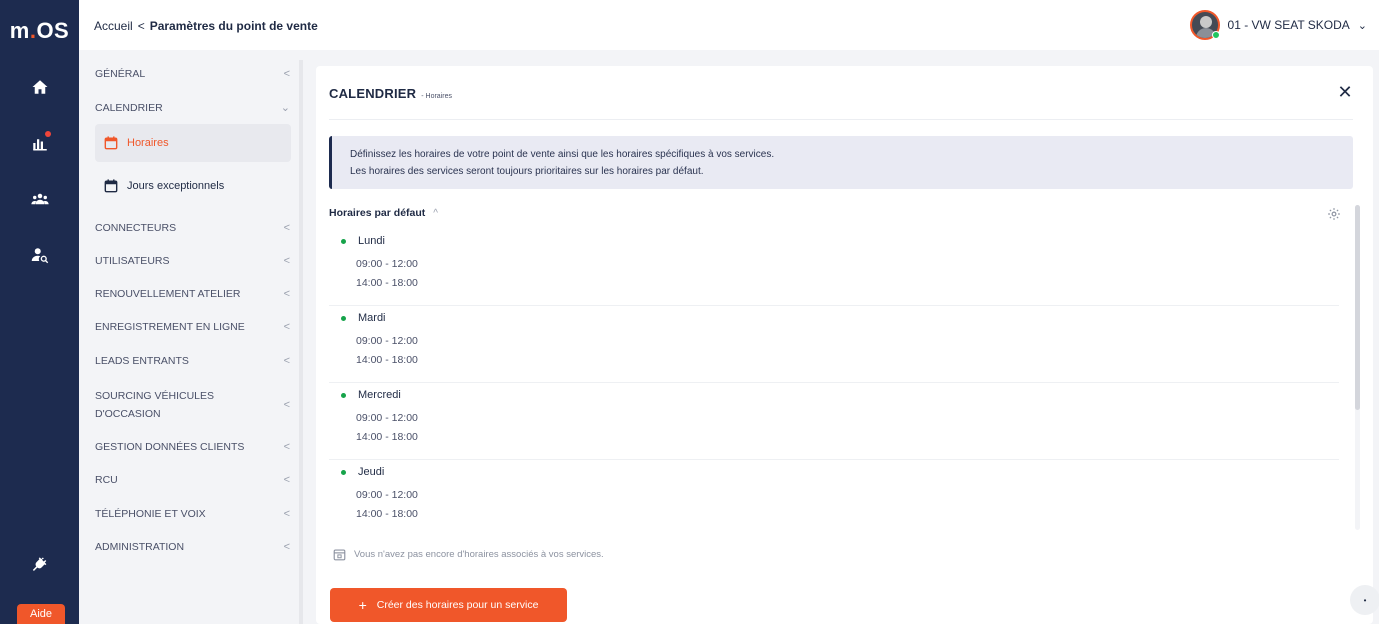 This screenshot has width=1379, height=624. What do you see at coordinates (40, 255) in the screenshot?
I see `user-search-icon` at bounding box center [40, 255].